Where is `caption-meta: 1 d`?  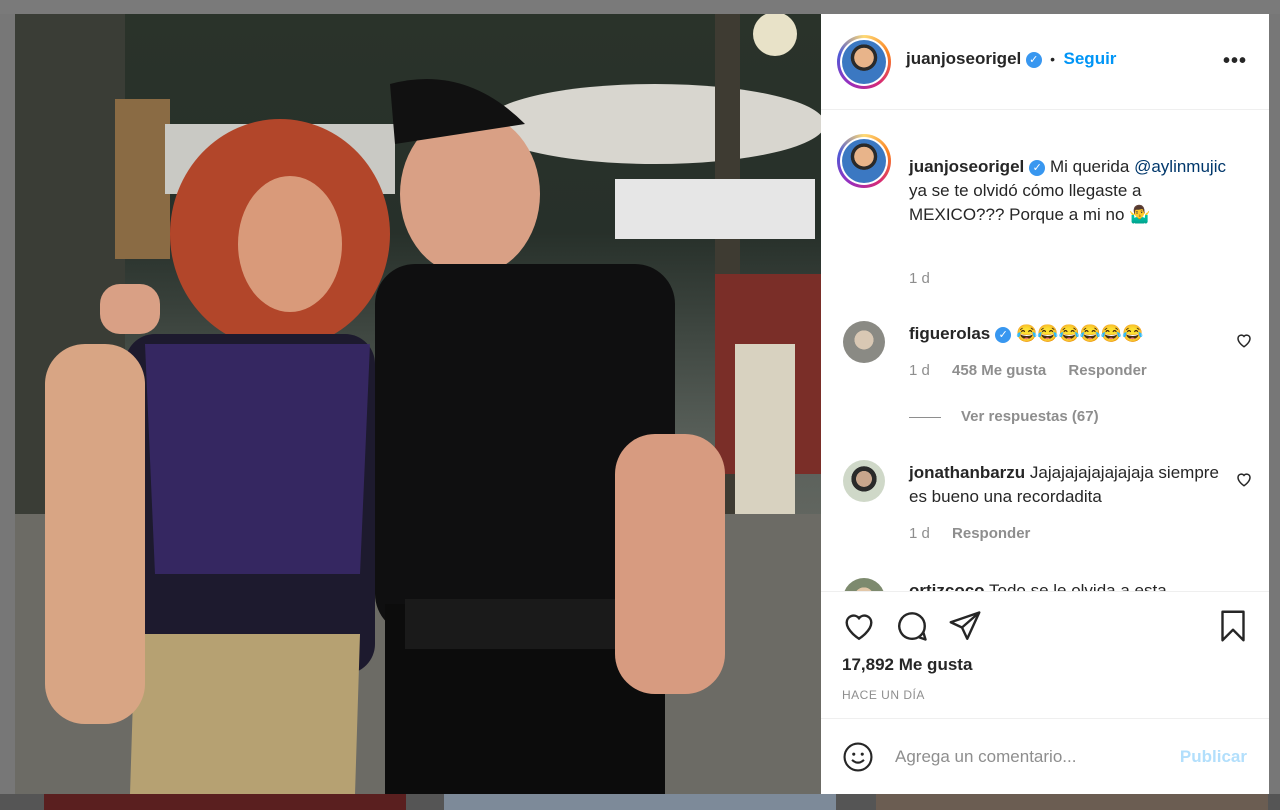
caption-meta: 1 d is located at coordinates (928, 278).